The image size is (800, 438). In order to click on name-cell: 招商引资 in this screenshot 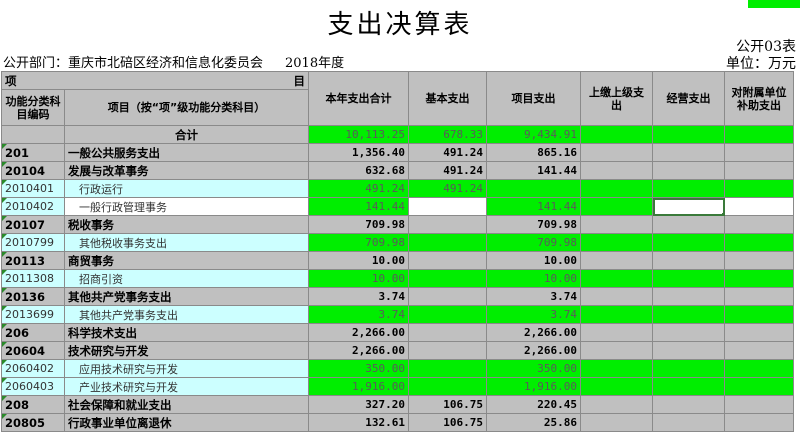, I will do `click(186, 278)`.